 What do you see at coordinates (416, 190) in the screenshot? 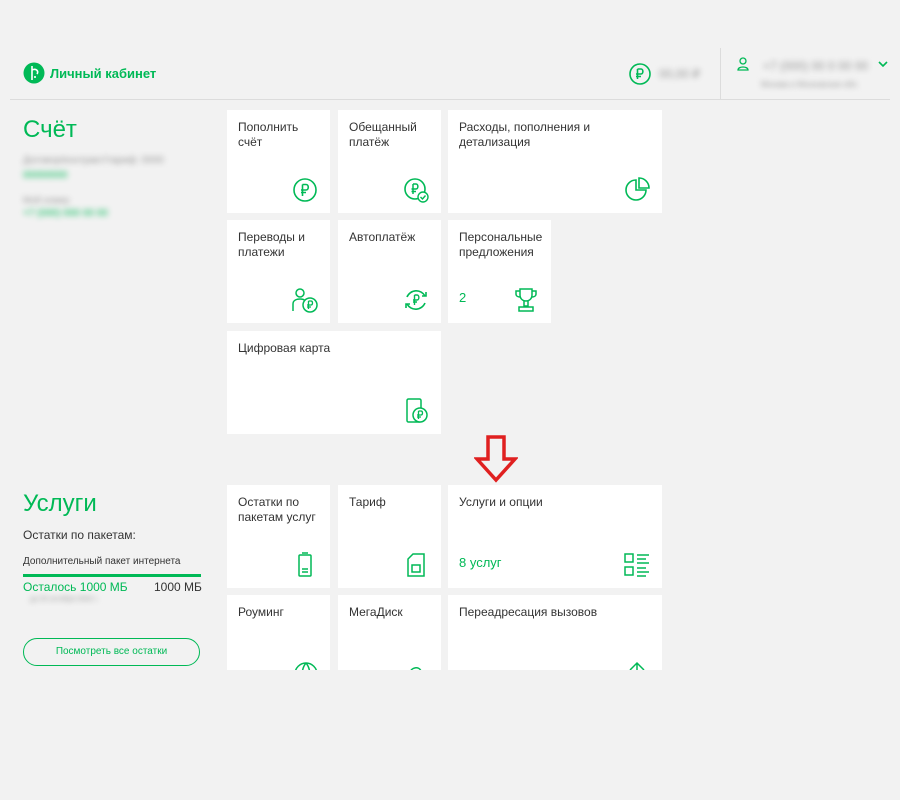
I see `promised-payment-icon` at bounding box center [416, 190].